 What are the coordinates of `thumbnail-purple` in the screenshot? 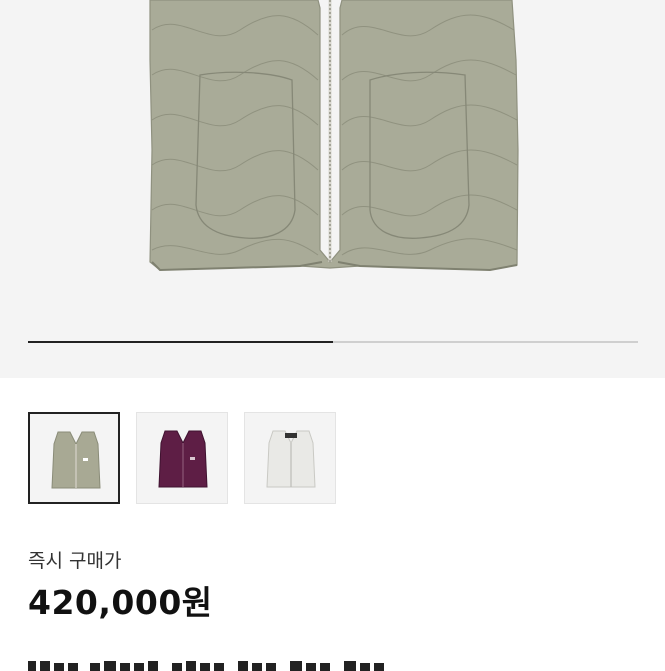 It's located at (182, 458).